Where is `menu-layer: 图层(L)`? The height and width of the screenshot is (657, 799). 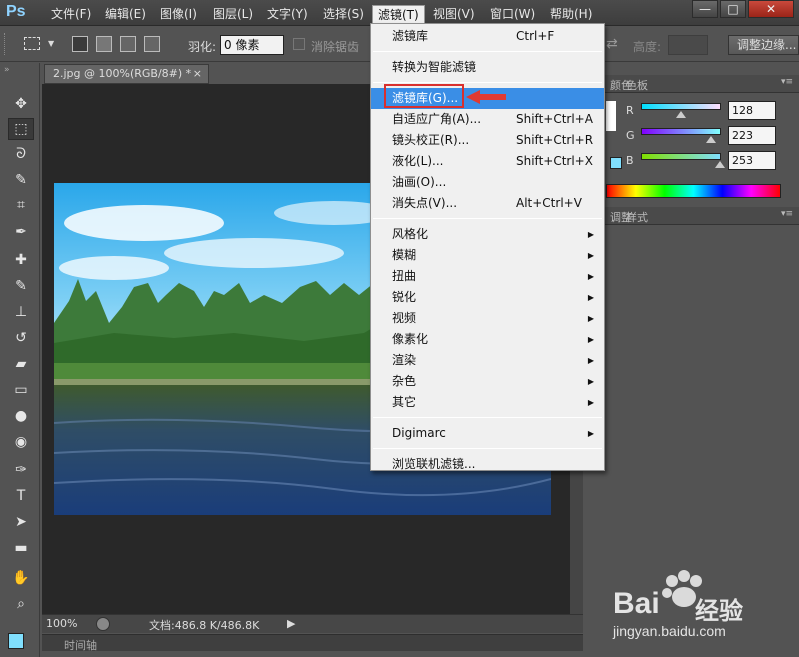 menu-layer: 图层(L) is located at coordinates (233, 14).